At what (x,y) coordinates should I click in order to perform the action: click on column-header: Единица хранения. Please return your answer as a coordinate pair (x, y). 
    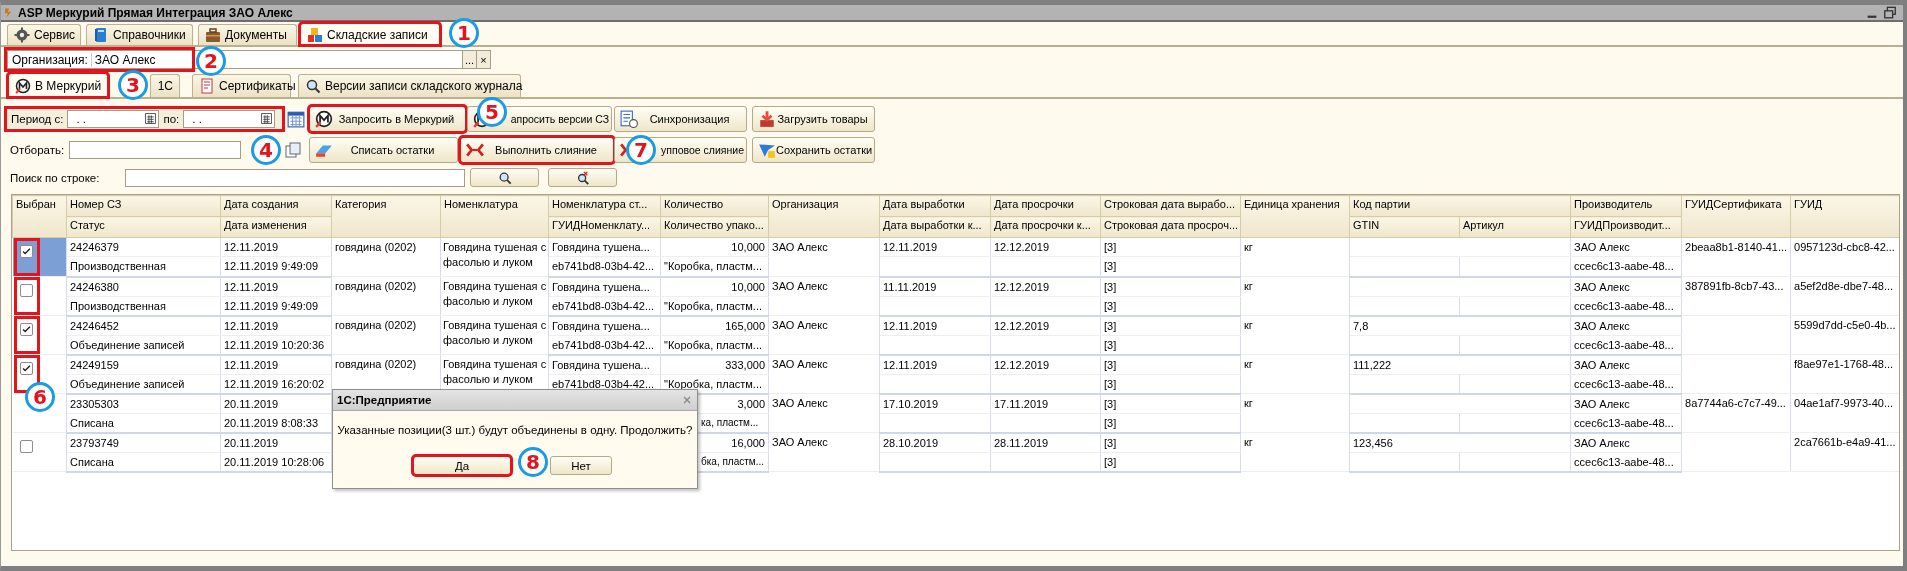
    Looking at the image, I should click on (1295, 216).